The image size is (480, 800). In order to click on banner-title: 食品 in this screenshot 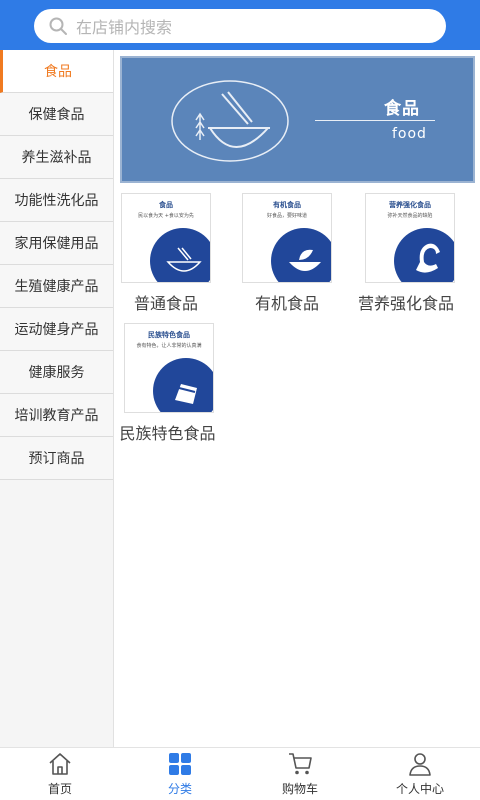, I will do `click(402, 109)`.